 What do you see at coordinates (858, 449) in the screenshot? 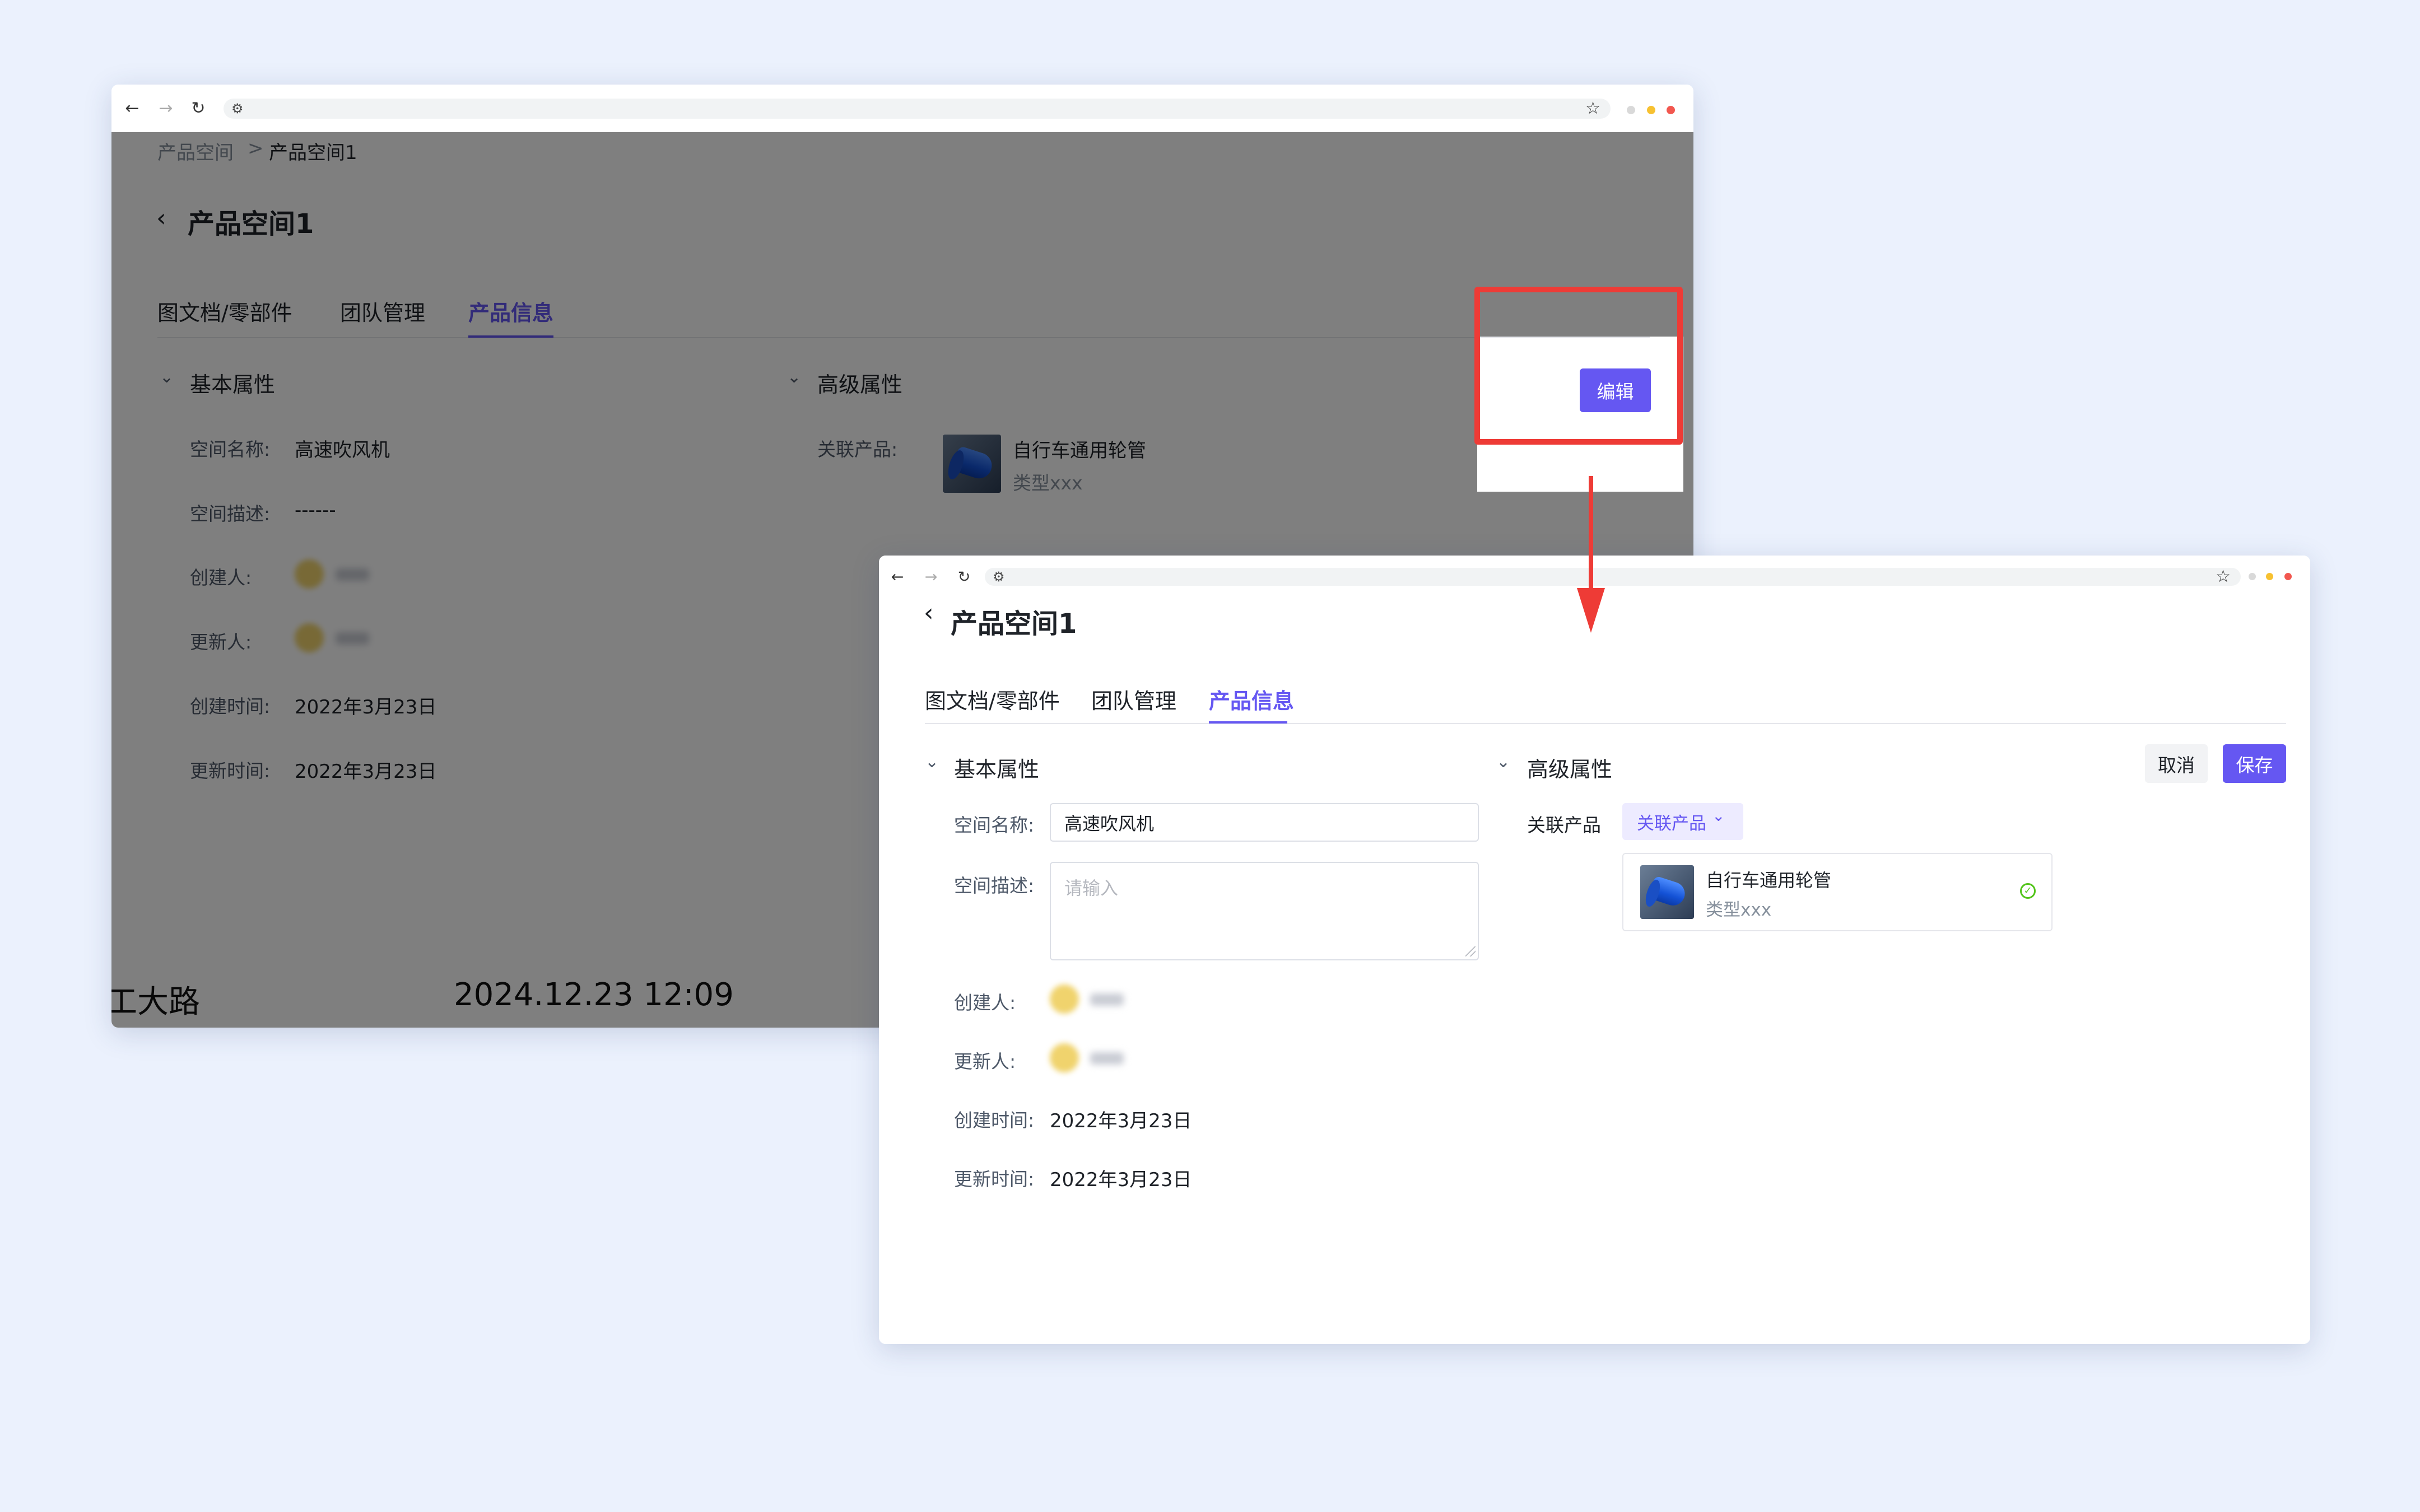
I see `linked-product-label: 关联产品:` at bounding box center [858, 449].